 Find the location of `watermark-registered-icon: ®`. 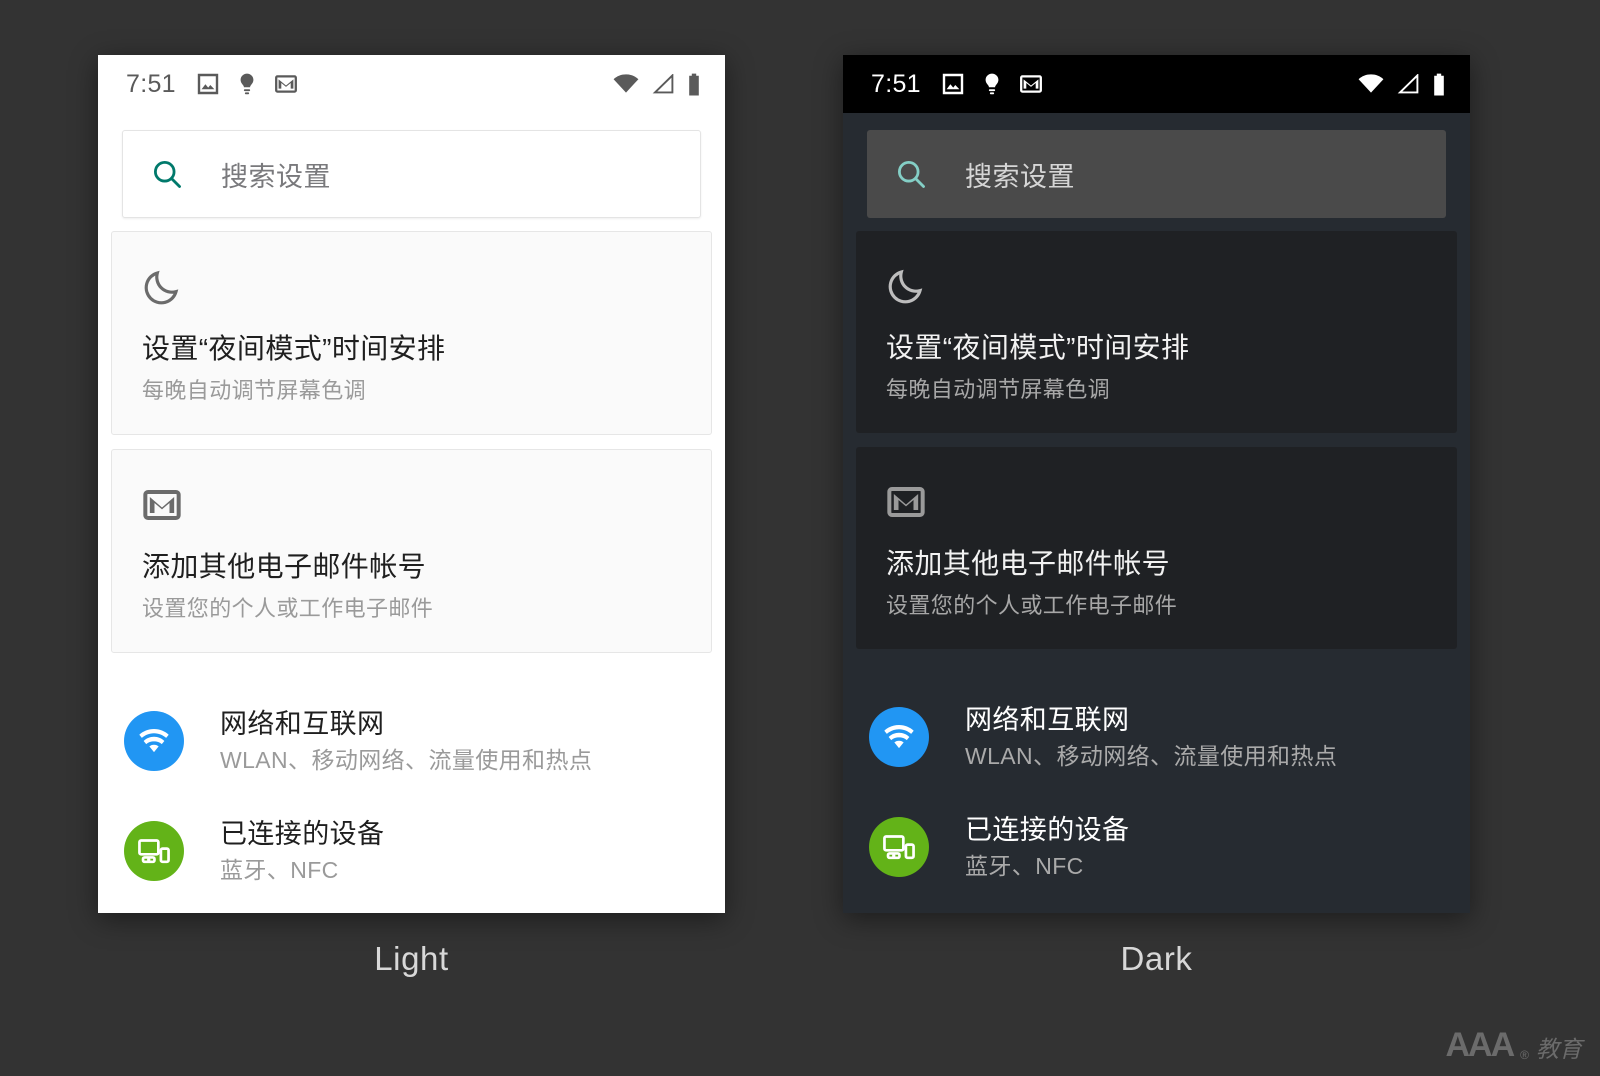

watermark-registered-icon: ® is located at coordinates (1524, 1055).